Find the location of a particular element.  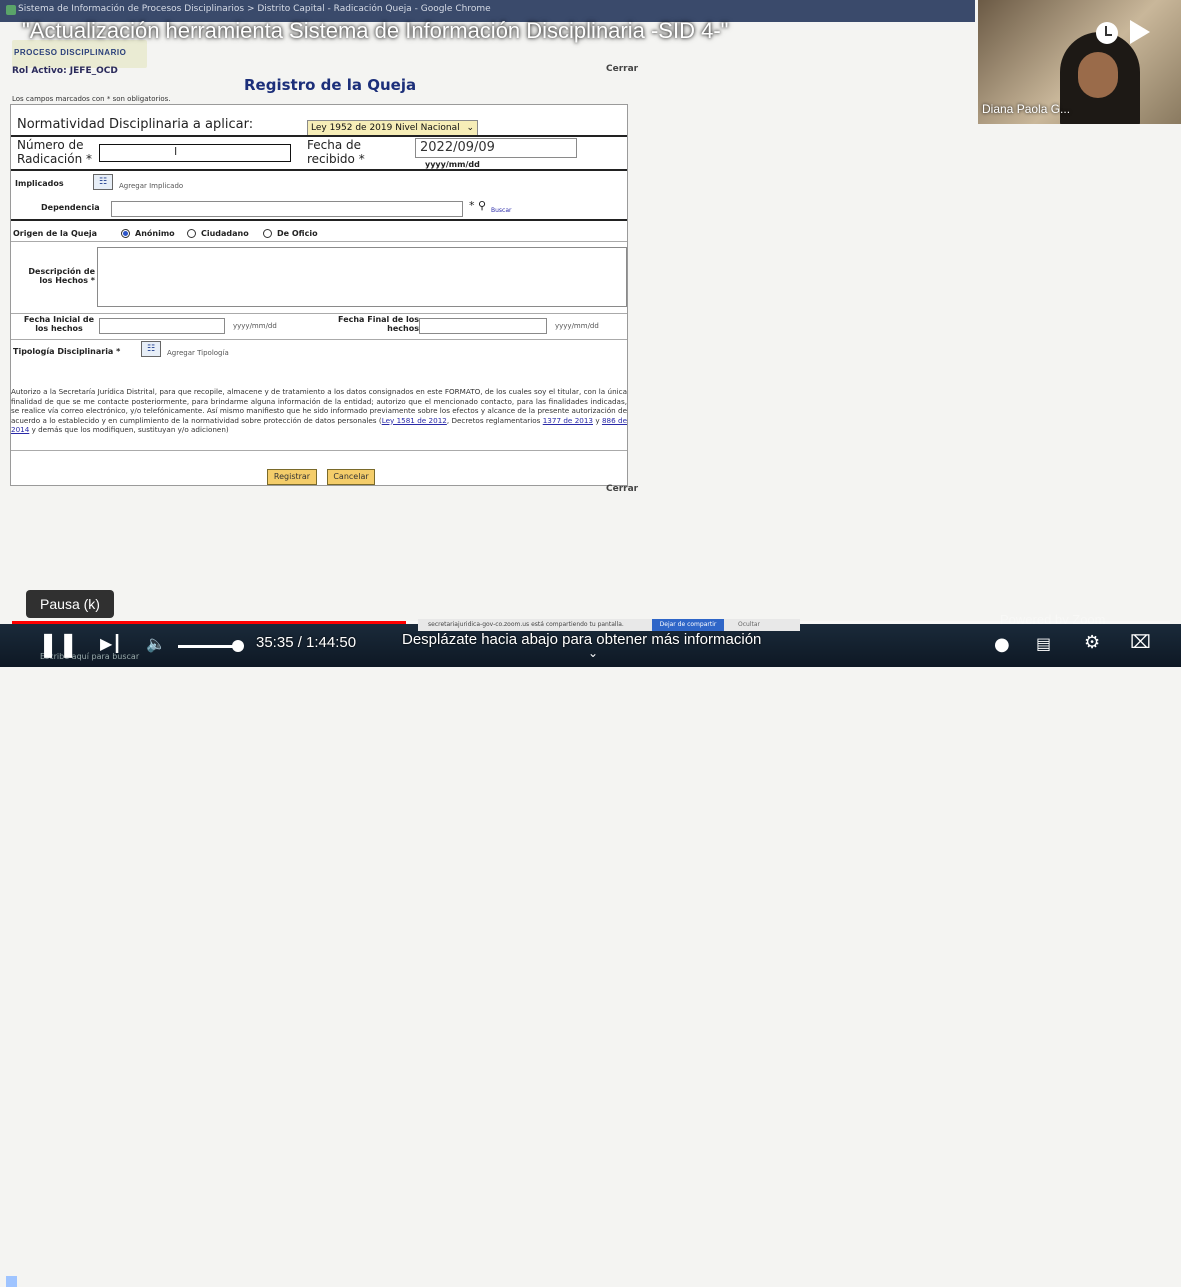

add-tipologia-icon: ☷ is located at coordinates (151, 349).